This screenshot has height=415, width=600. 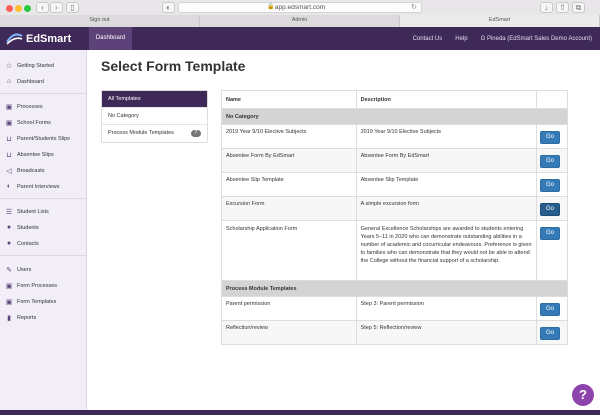 I want to click on template-description: Absentee Slip Template, so click(x=446, y=184).